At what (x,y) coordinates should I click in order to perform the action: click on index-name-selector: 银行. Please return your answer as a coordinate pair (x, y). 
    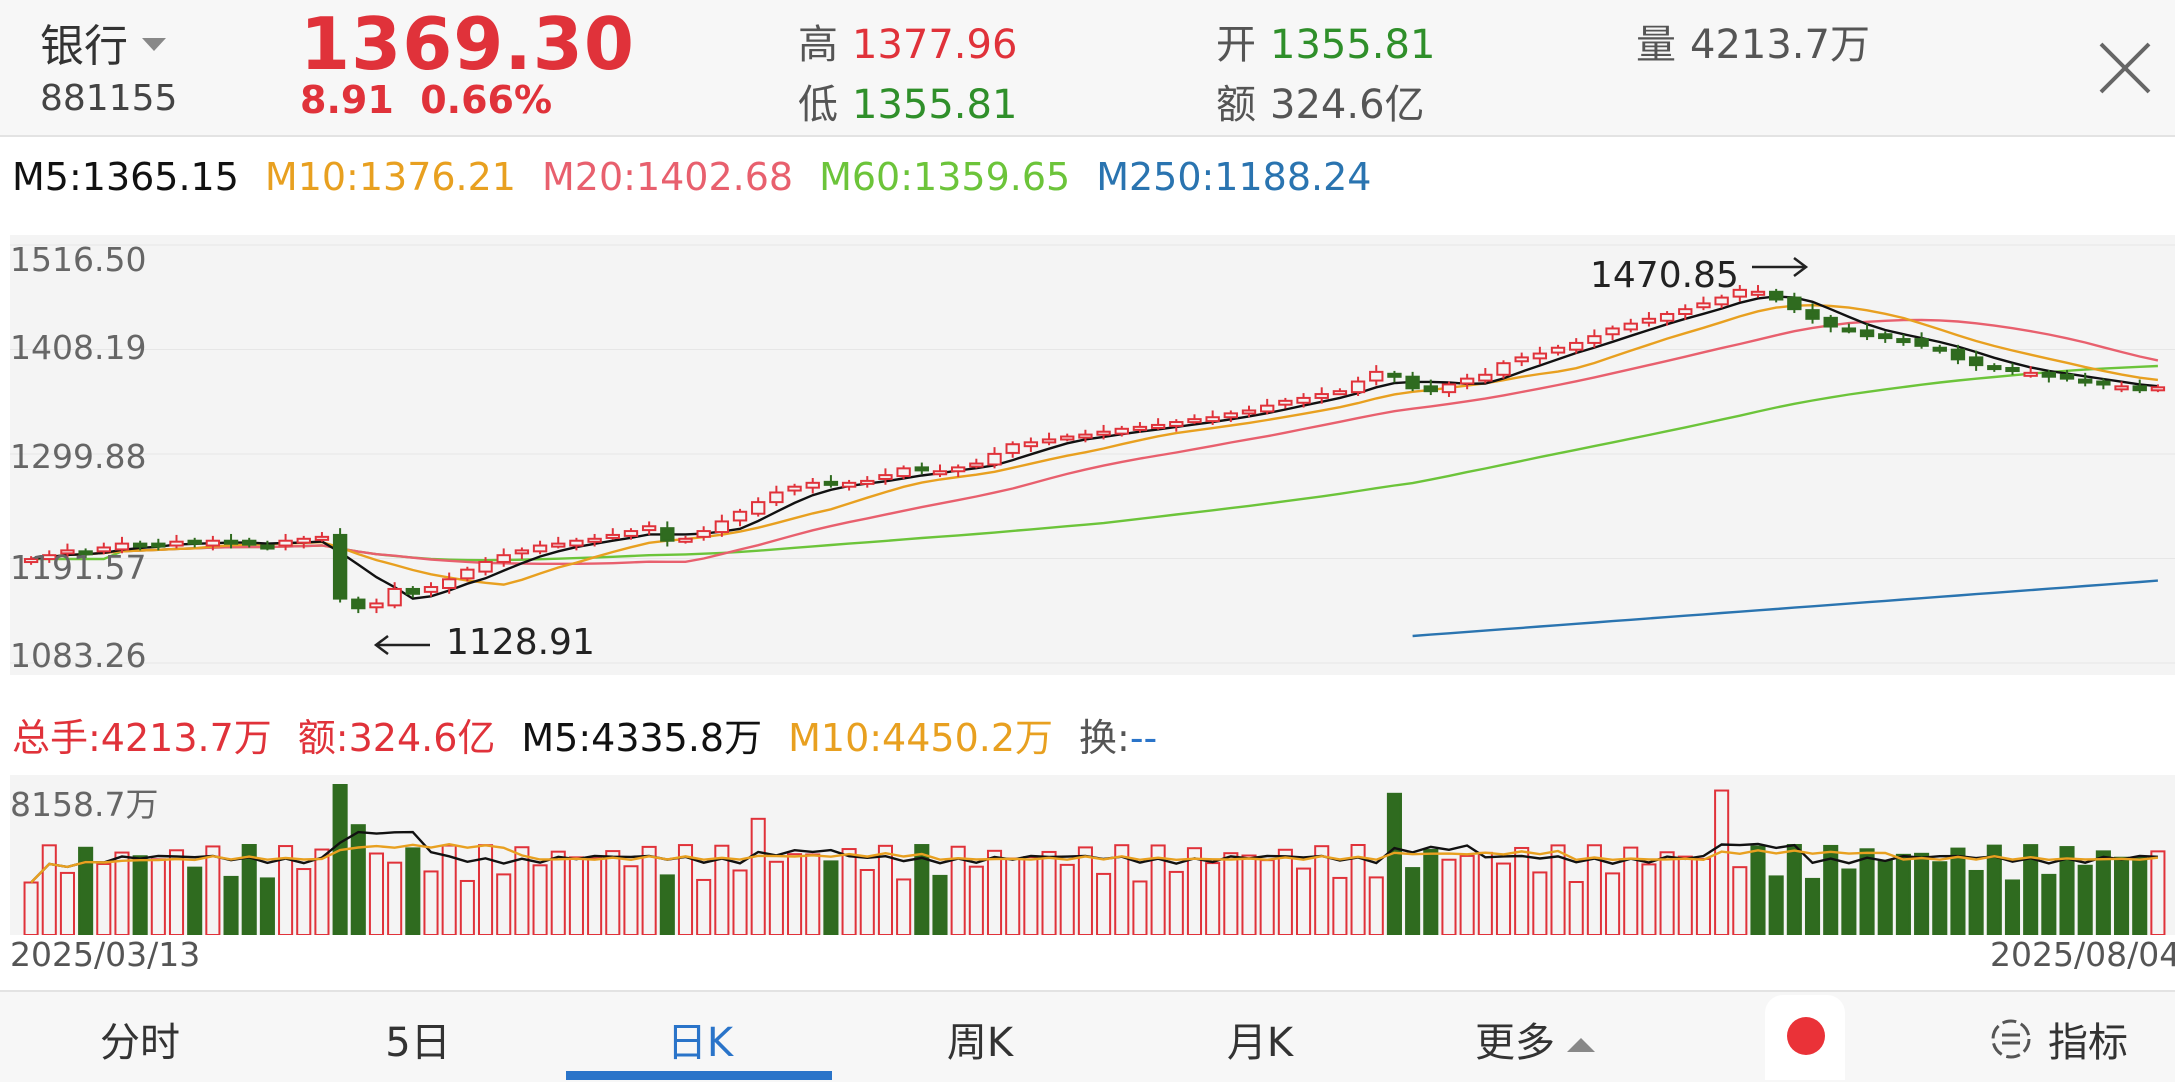
    Looking at the image, I should click on (103, 42).